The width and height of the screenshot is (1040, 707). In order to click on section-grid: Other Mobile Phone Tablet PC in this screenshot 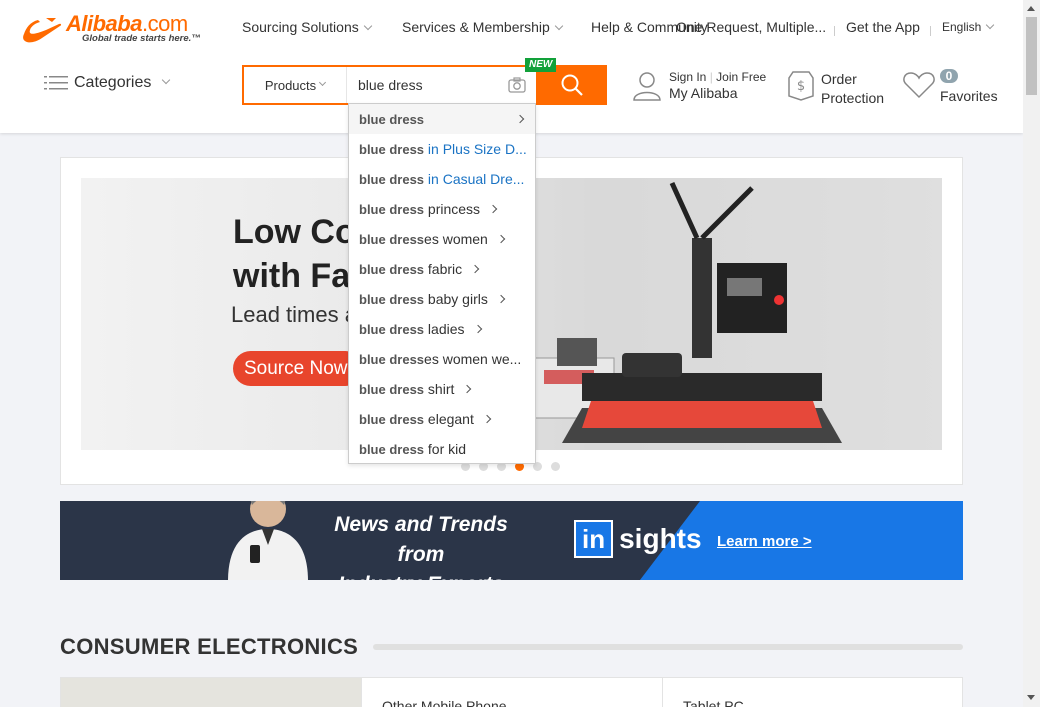, I will do `click(511, 692)`.